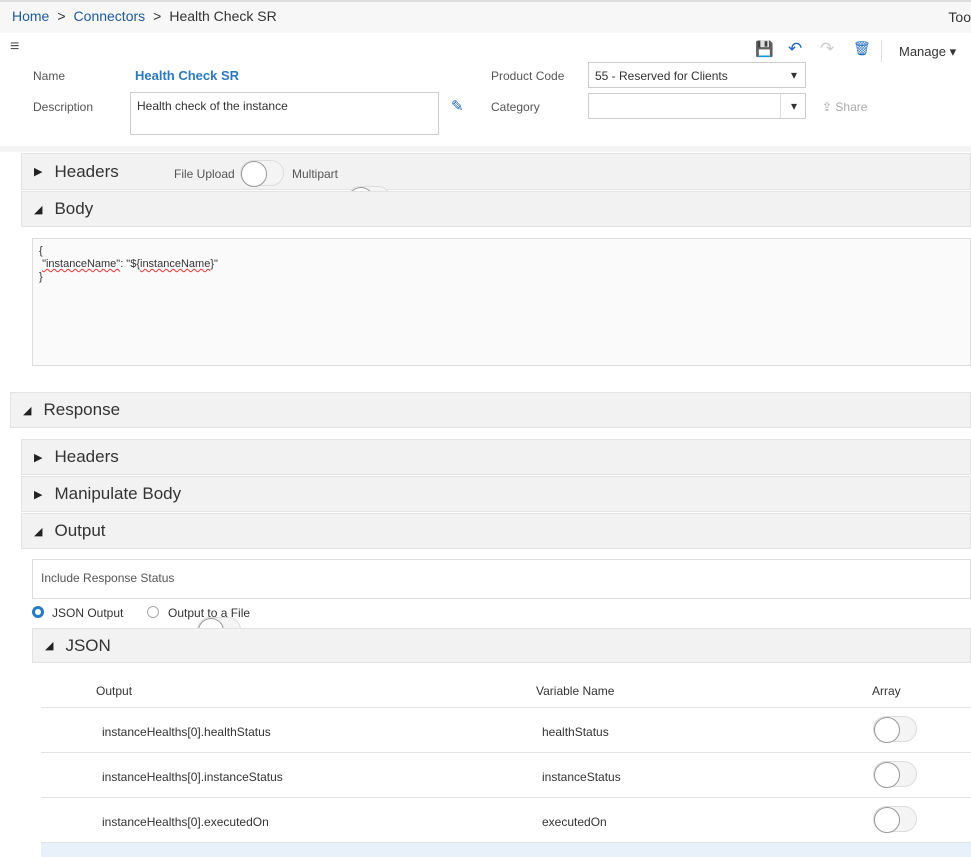  Describe the element at coordinates (49, 76) in the screenshot. I see `name-label: Name` at that location.